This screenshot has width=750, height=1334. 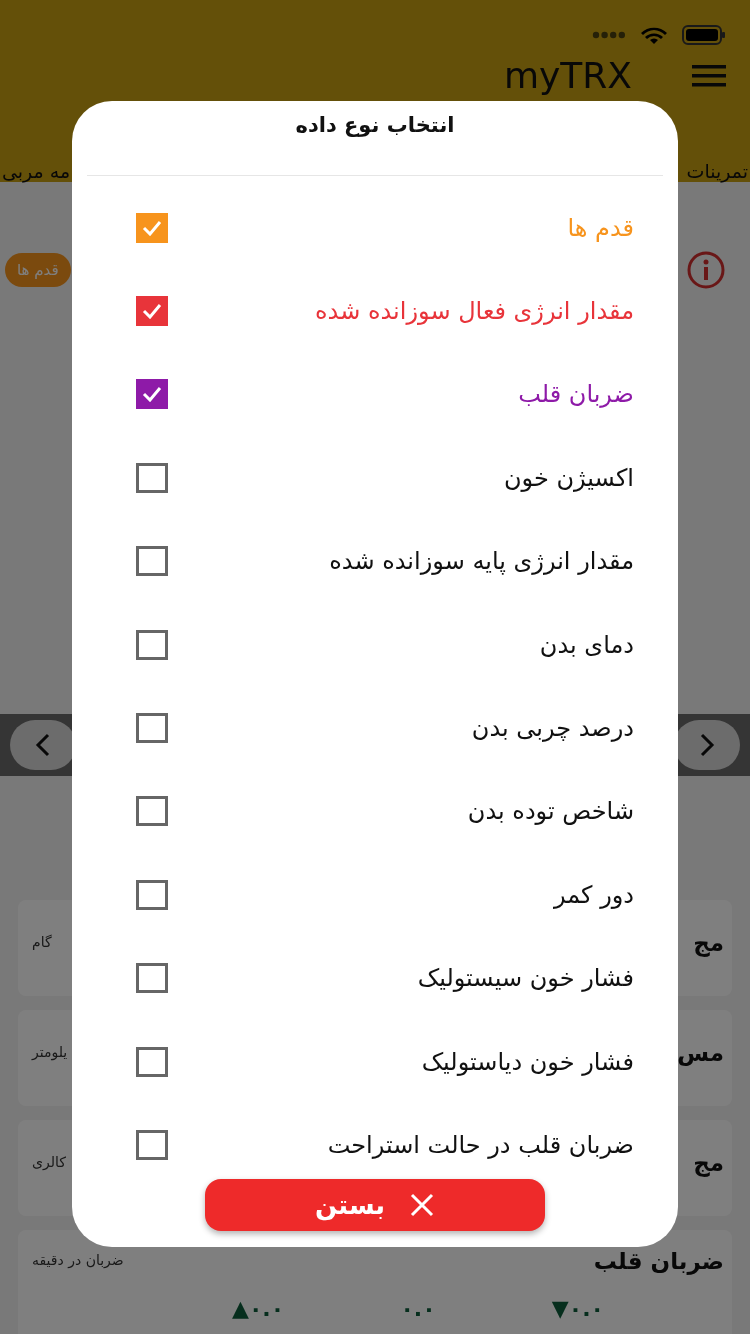 What do you see at coordinates (586, 644) in the screenshot?
I see `option-label: دمای بدن` at bounding box center [586, 644].